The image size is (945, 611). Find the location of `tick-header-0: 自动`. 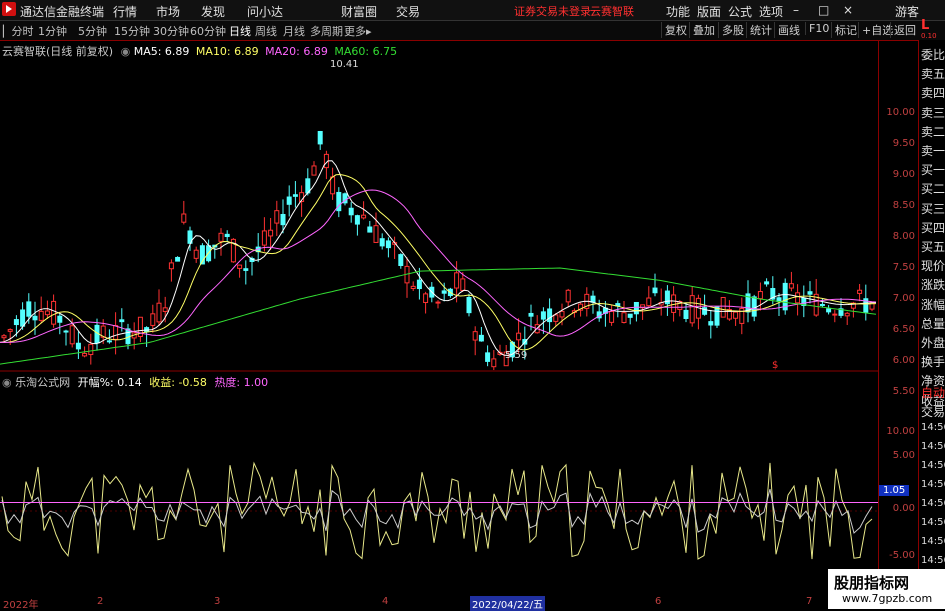

tick-header-0: 自动 is located at coordinates (933, 392).